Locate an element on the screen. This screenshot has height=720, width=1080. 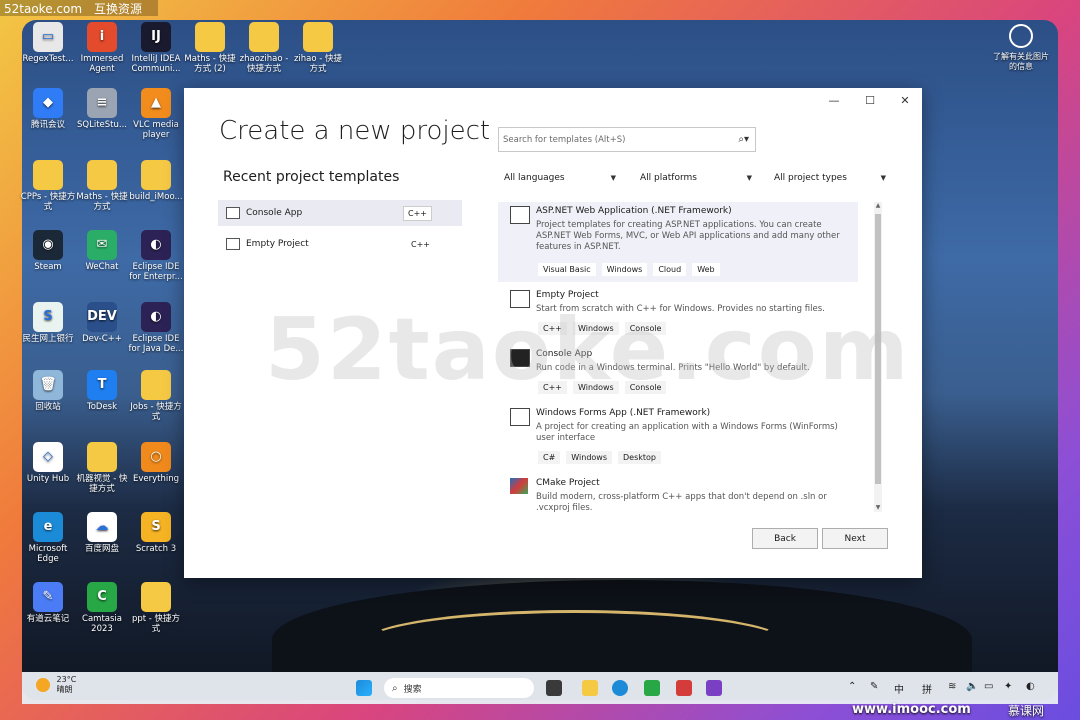
battery-icon: ▭ is located at coordinates (988, 686).